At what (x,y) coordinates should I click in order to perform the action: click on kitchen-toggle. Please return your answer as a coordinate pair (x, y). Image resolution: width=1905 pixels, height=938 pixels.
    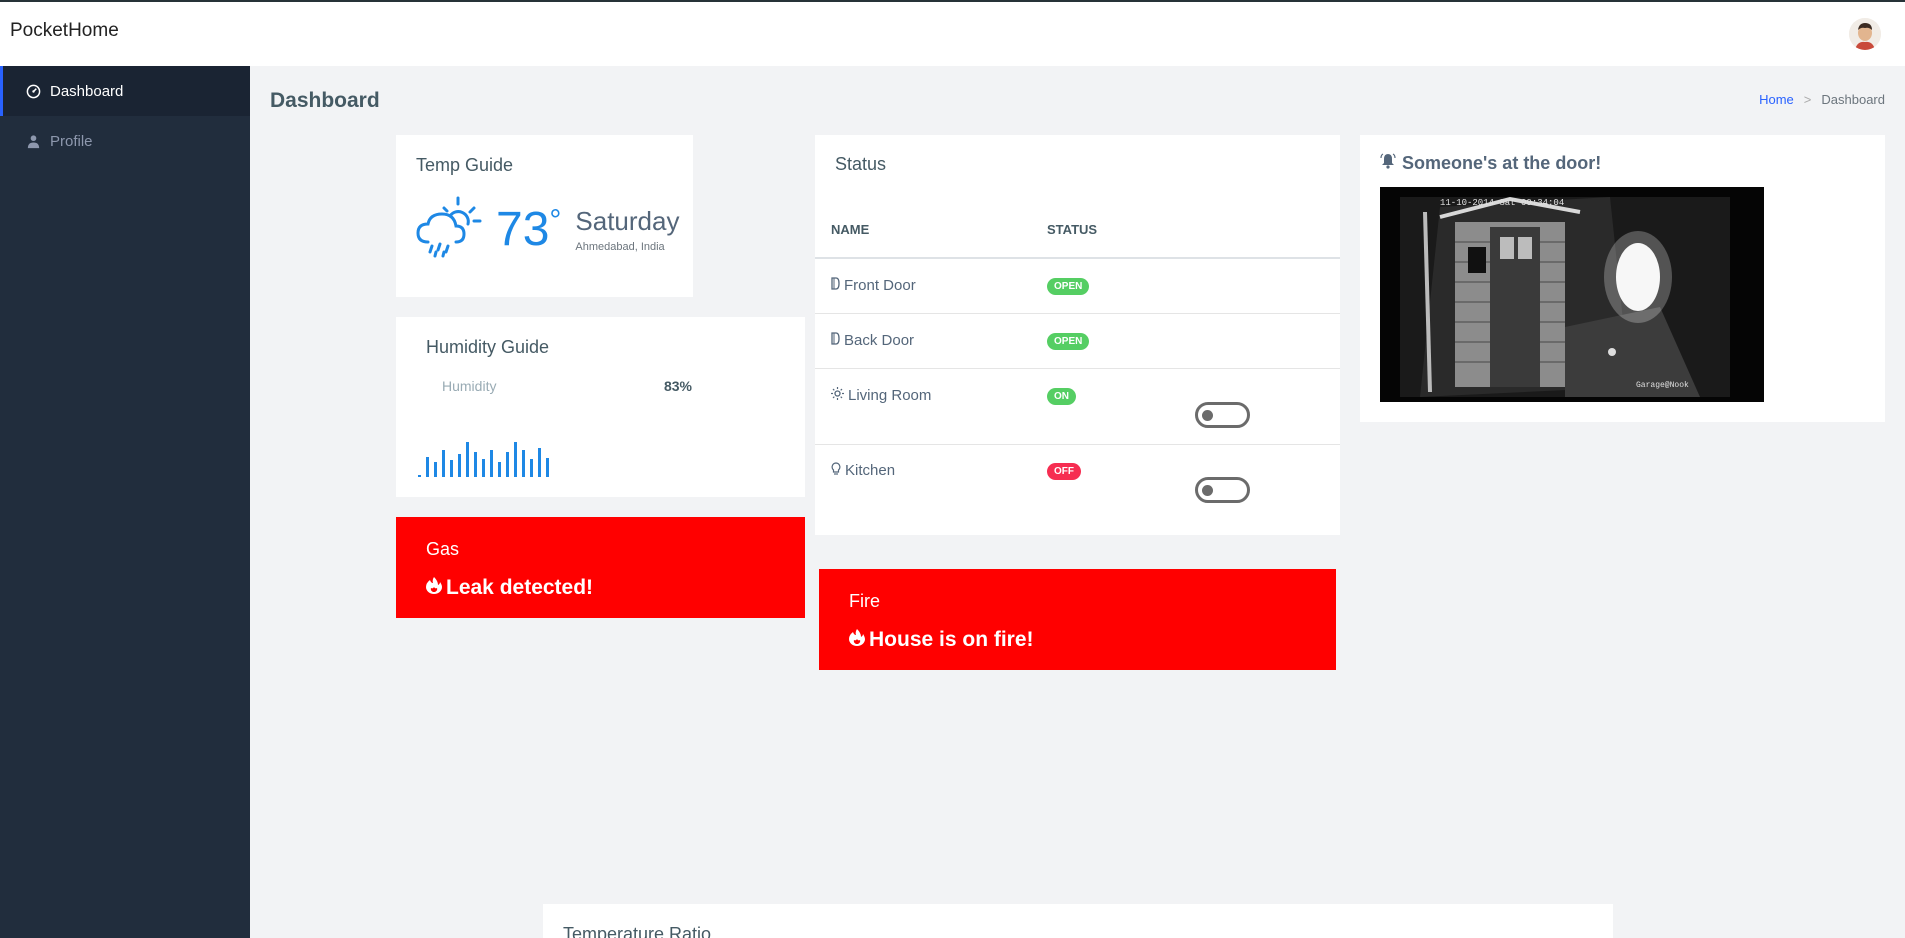
    Looking at the image, I should click on (1222, 490).